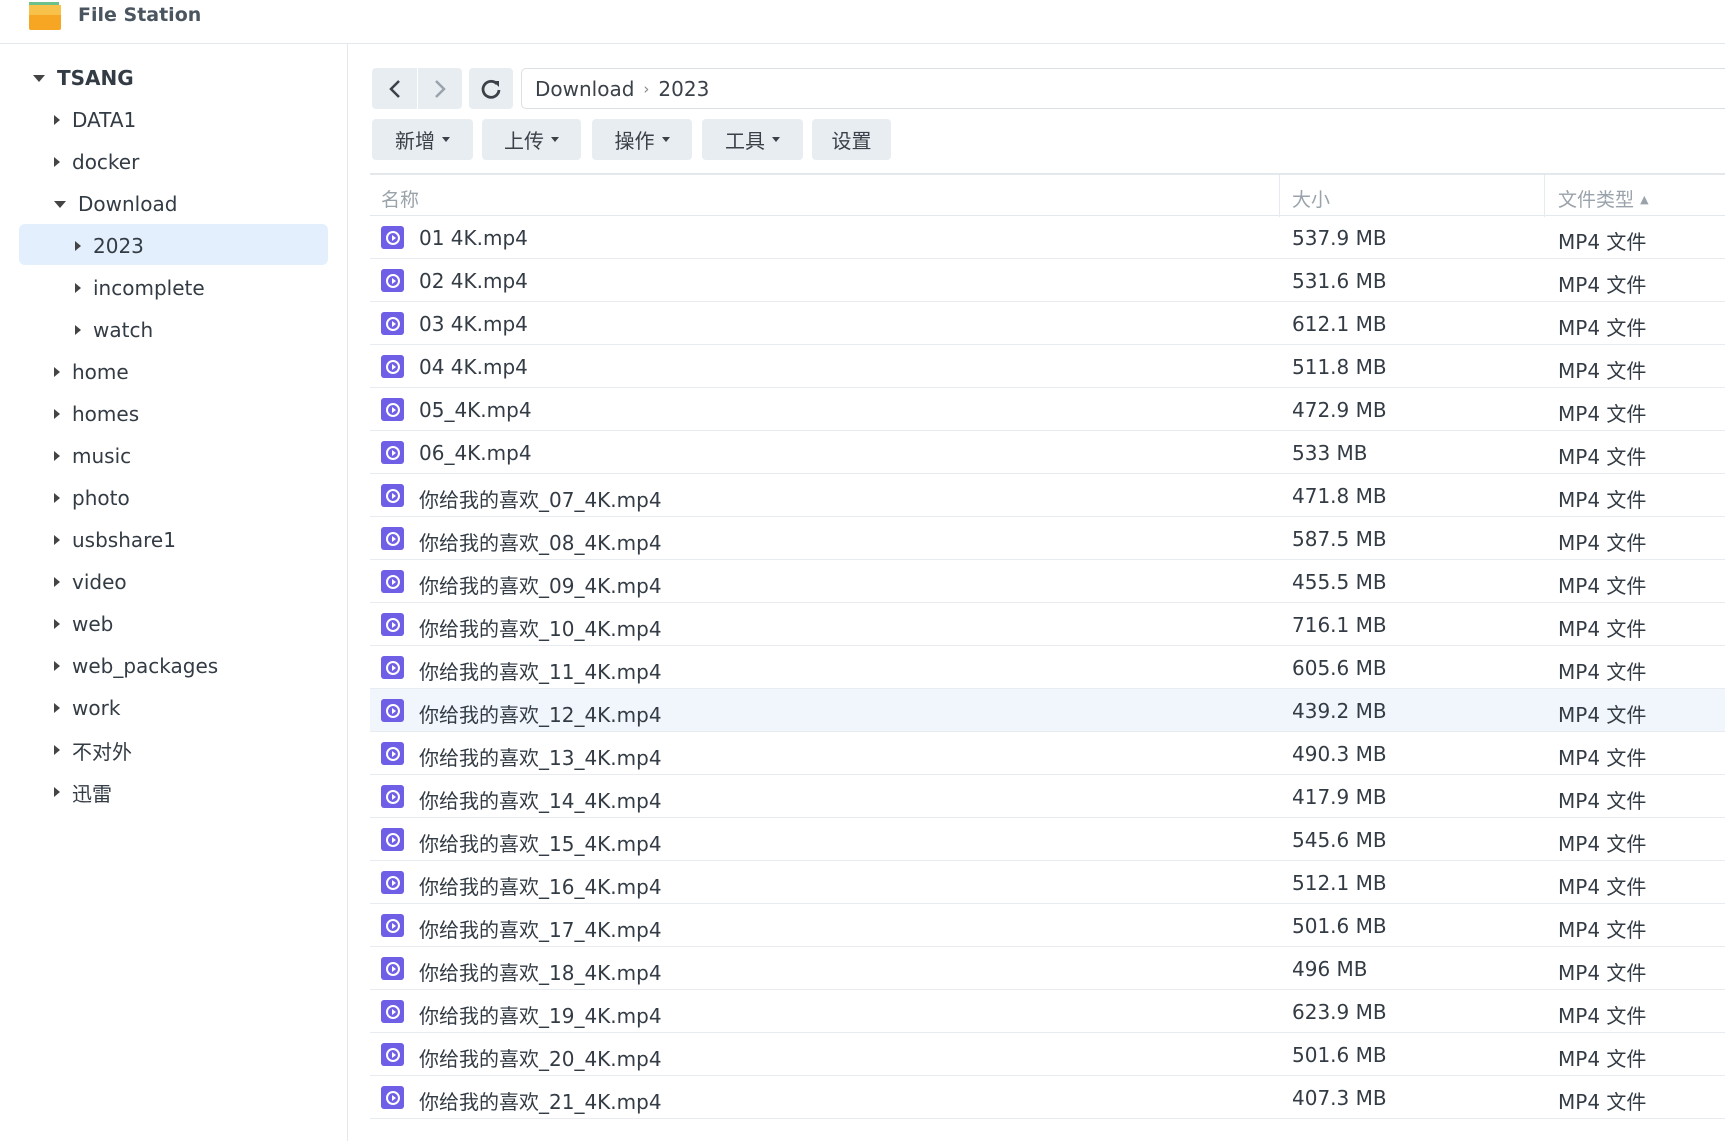 Image resolution: width=1725 pixels, height=1141 pixels. What do you see at coordinates (140, 15) in the screenshot?
I see `app-title: File Station` at bounding box center [140, 15].